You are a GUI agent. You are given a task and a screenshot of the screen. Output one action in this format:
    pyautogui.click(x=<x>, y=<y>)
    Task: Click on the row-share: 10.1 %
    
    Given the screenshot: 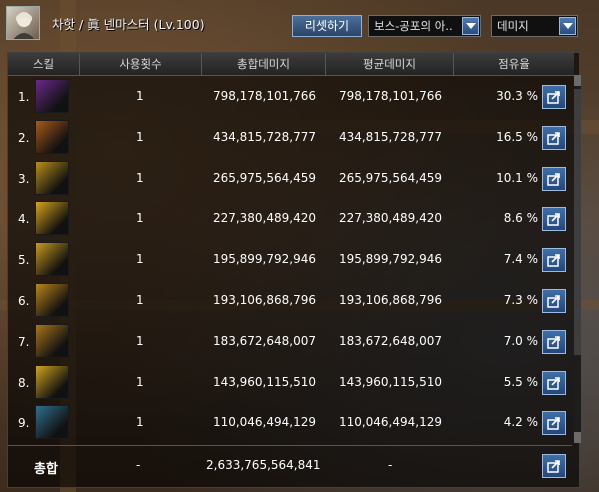 What is the action you would take?
    pyautogui.click(x=517, y=177)
    